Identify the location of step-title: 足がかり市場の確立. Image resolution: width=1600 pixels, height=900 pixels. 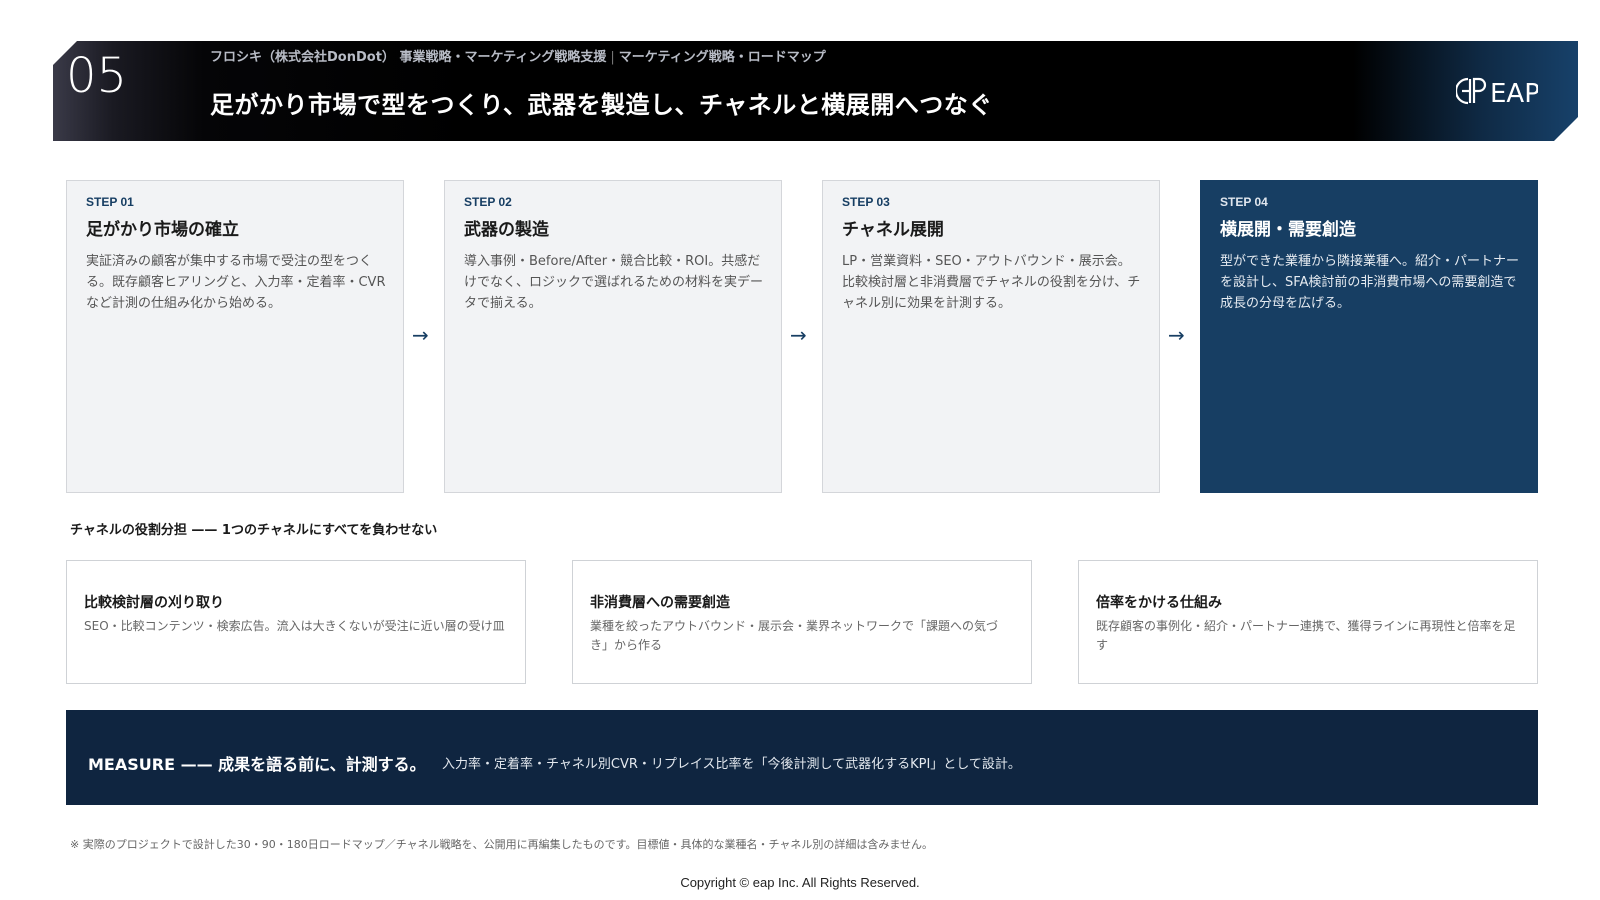
(162, 230).